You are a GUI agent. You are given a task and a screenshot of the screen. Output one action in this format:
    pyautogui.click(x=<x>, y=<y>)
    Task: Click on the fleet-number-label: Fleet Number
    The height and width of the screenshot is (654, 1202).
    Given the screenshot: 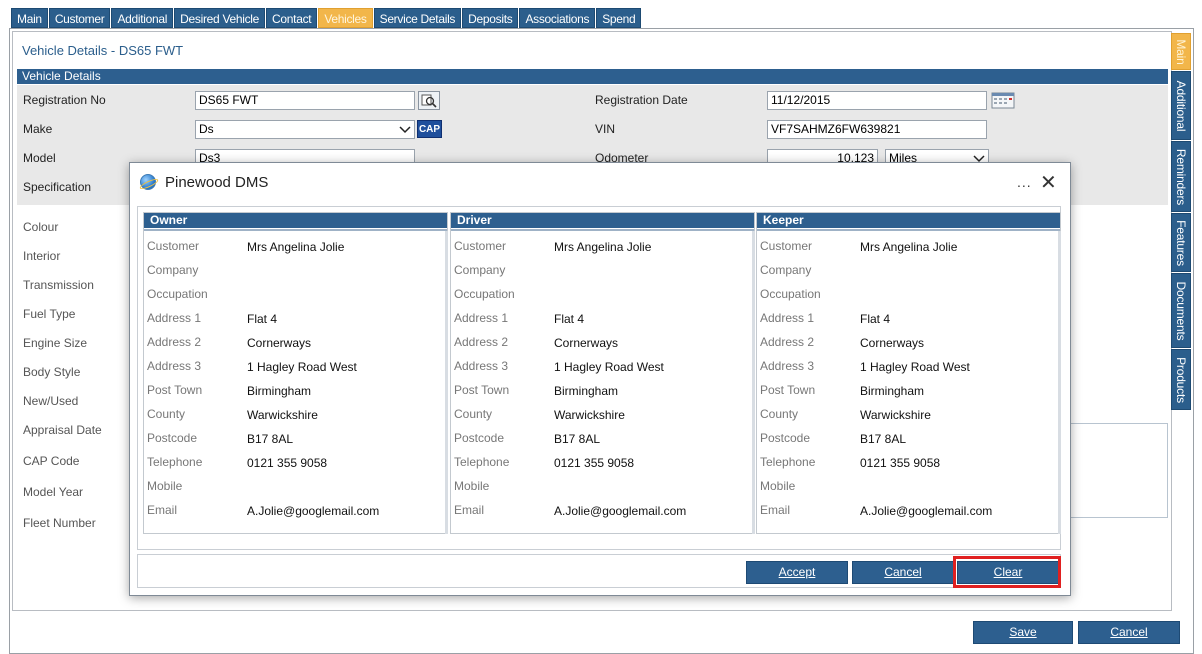 What is the action you would take?
    pyautogui.click(x=59, y=523)
    